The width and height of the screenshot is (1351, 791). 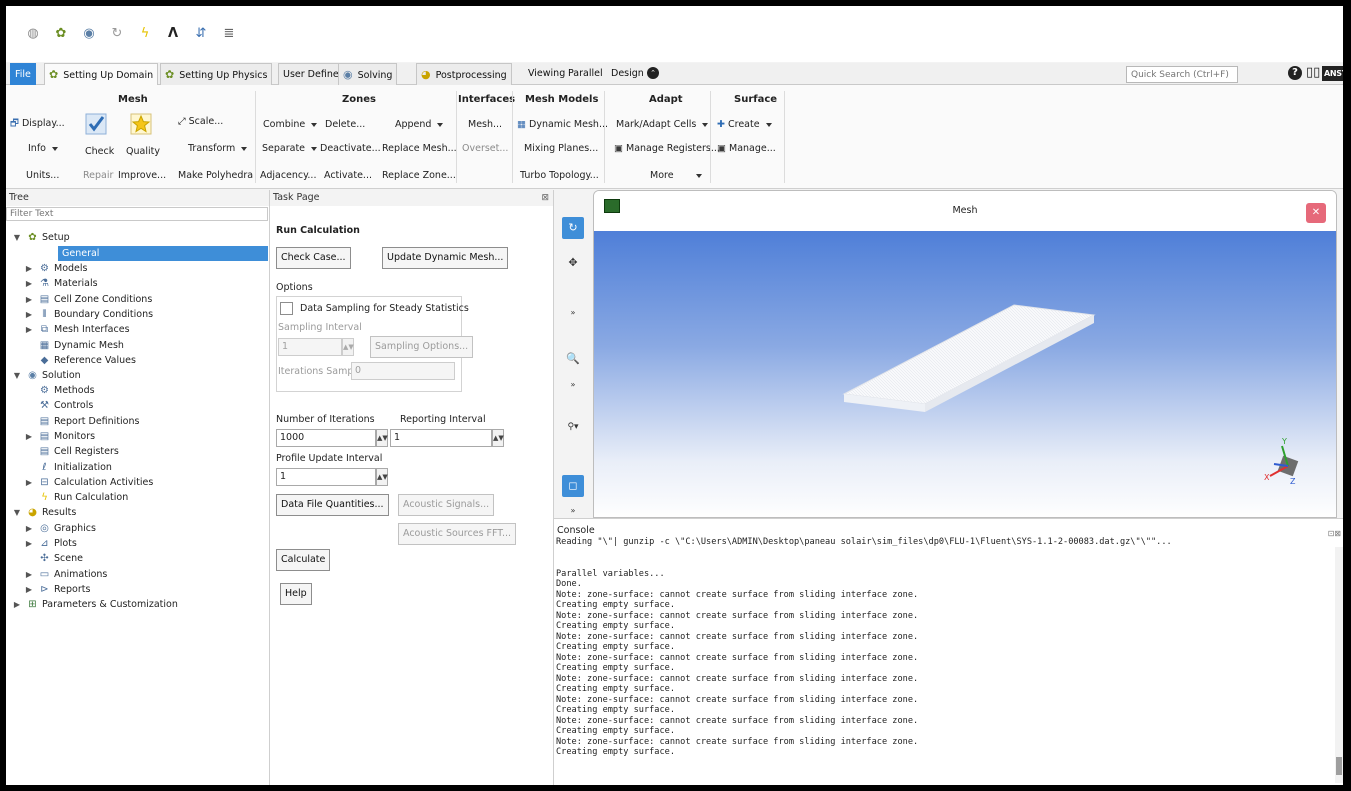 What do you see at coordinates (326, 438) in the screenshot?
I see `number-of-iterations-input: 1000` at bounding box center [326, 438].